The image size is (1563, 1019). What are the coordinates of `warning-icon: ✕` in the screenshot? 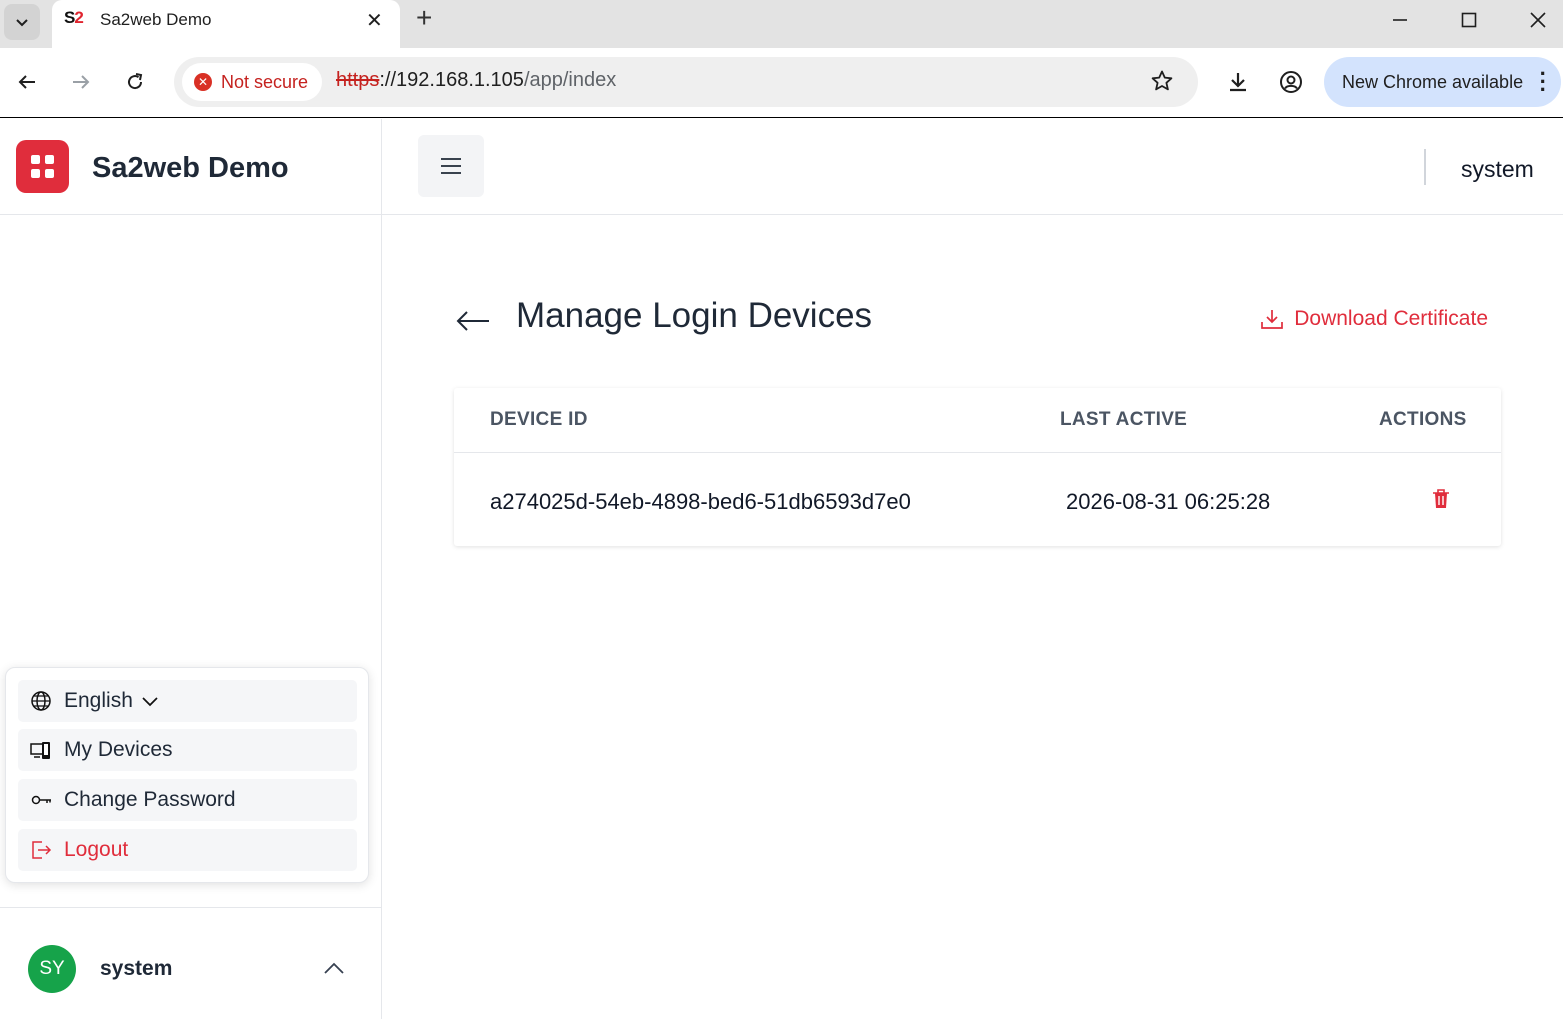 It's located at (203, 82).